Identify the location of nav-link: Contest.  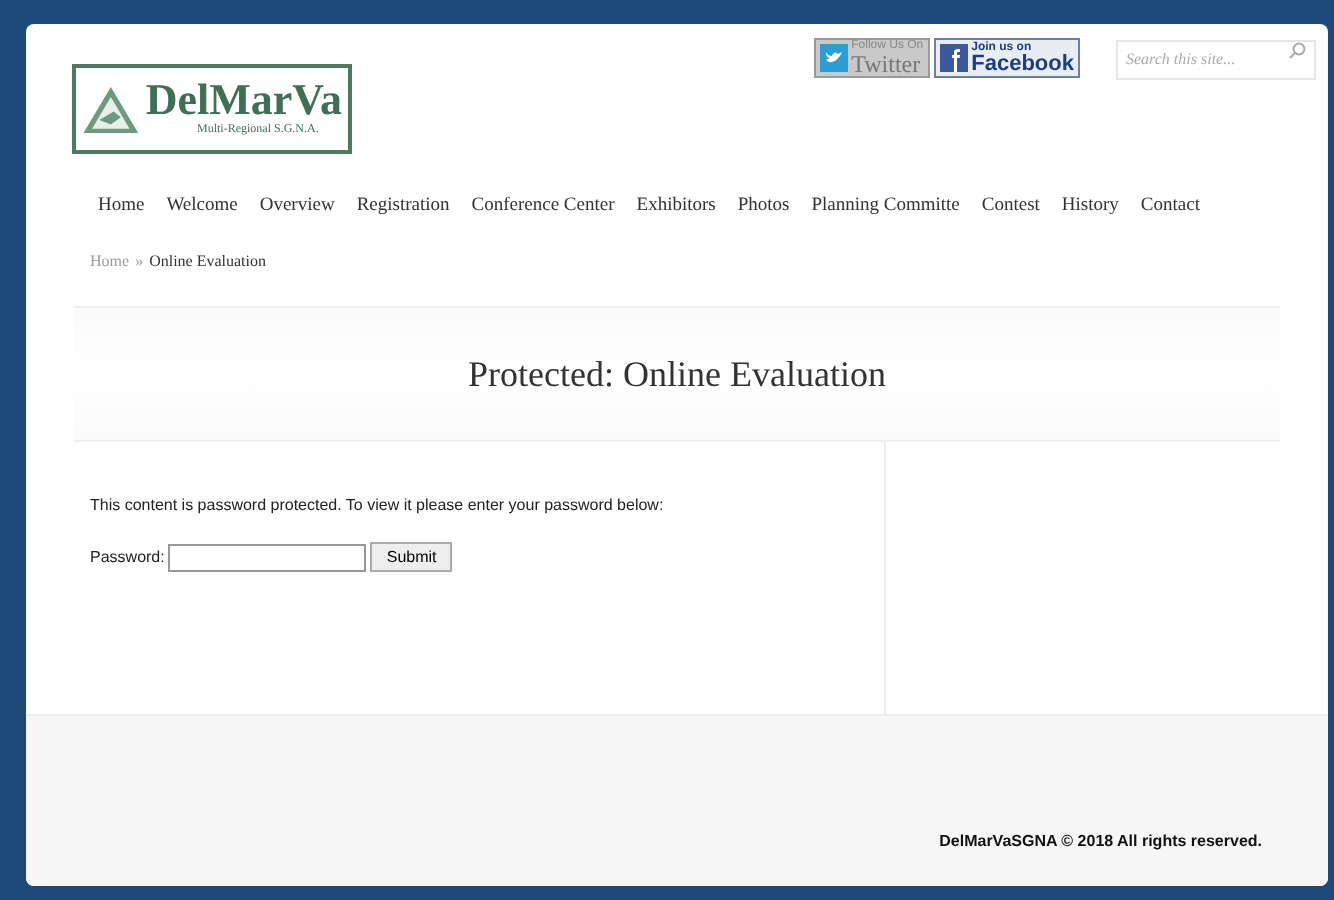
(1010, 206).